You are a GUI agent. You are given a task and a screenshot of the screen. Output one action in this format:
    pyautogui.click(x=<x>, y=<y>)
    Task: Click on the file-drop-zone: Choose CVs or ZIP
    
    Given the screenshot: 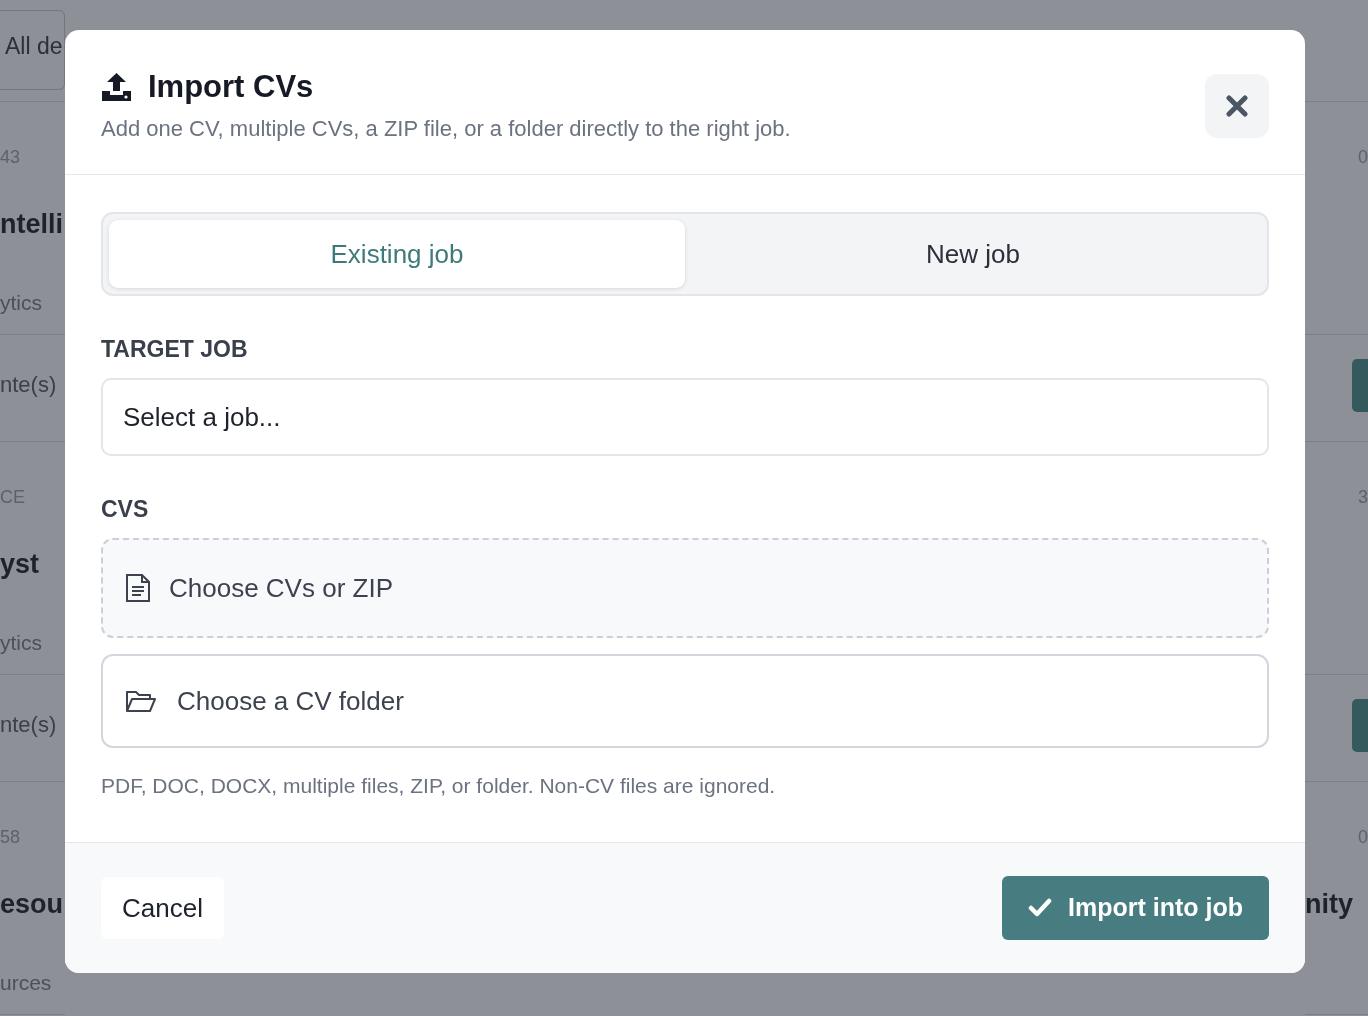 What is the action you would take?
    pyautogui.click(x=685, y=588)
    